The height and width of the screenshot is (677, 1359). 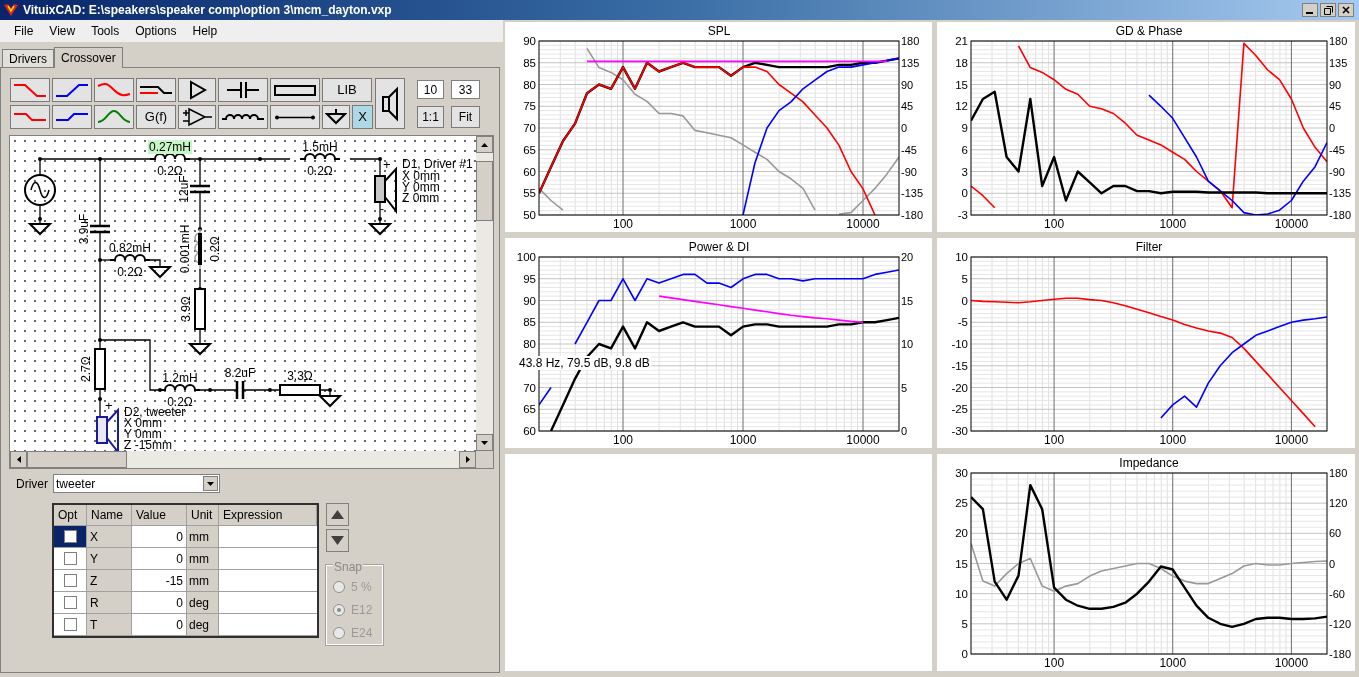 I want to click on tab: Crossover, so click(x=88, y=57).